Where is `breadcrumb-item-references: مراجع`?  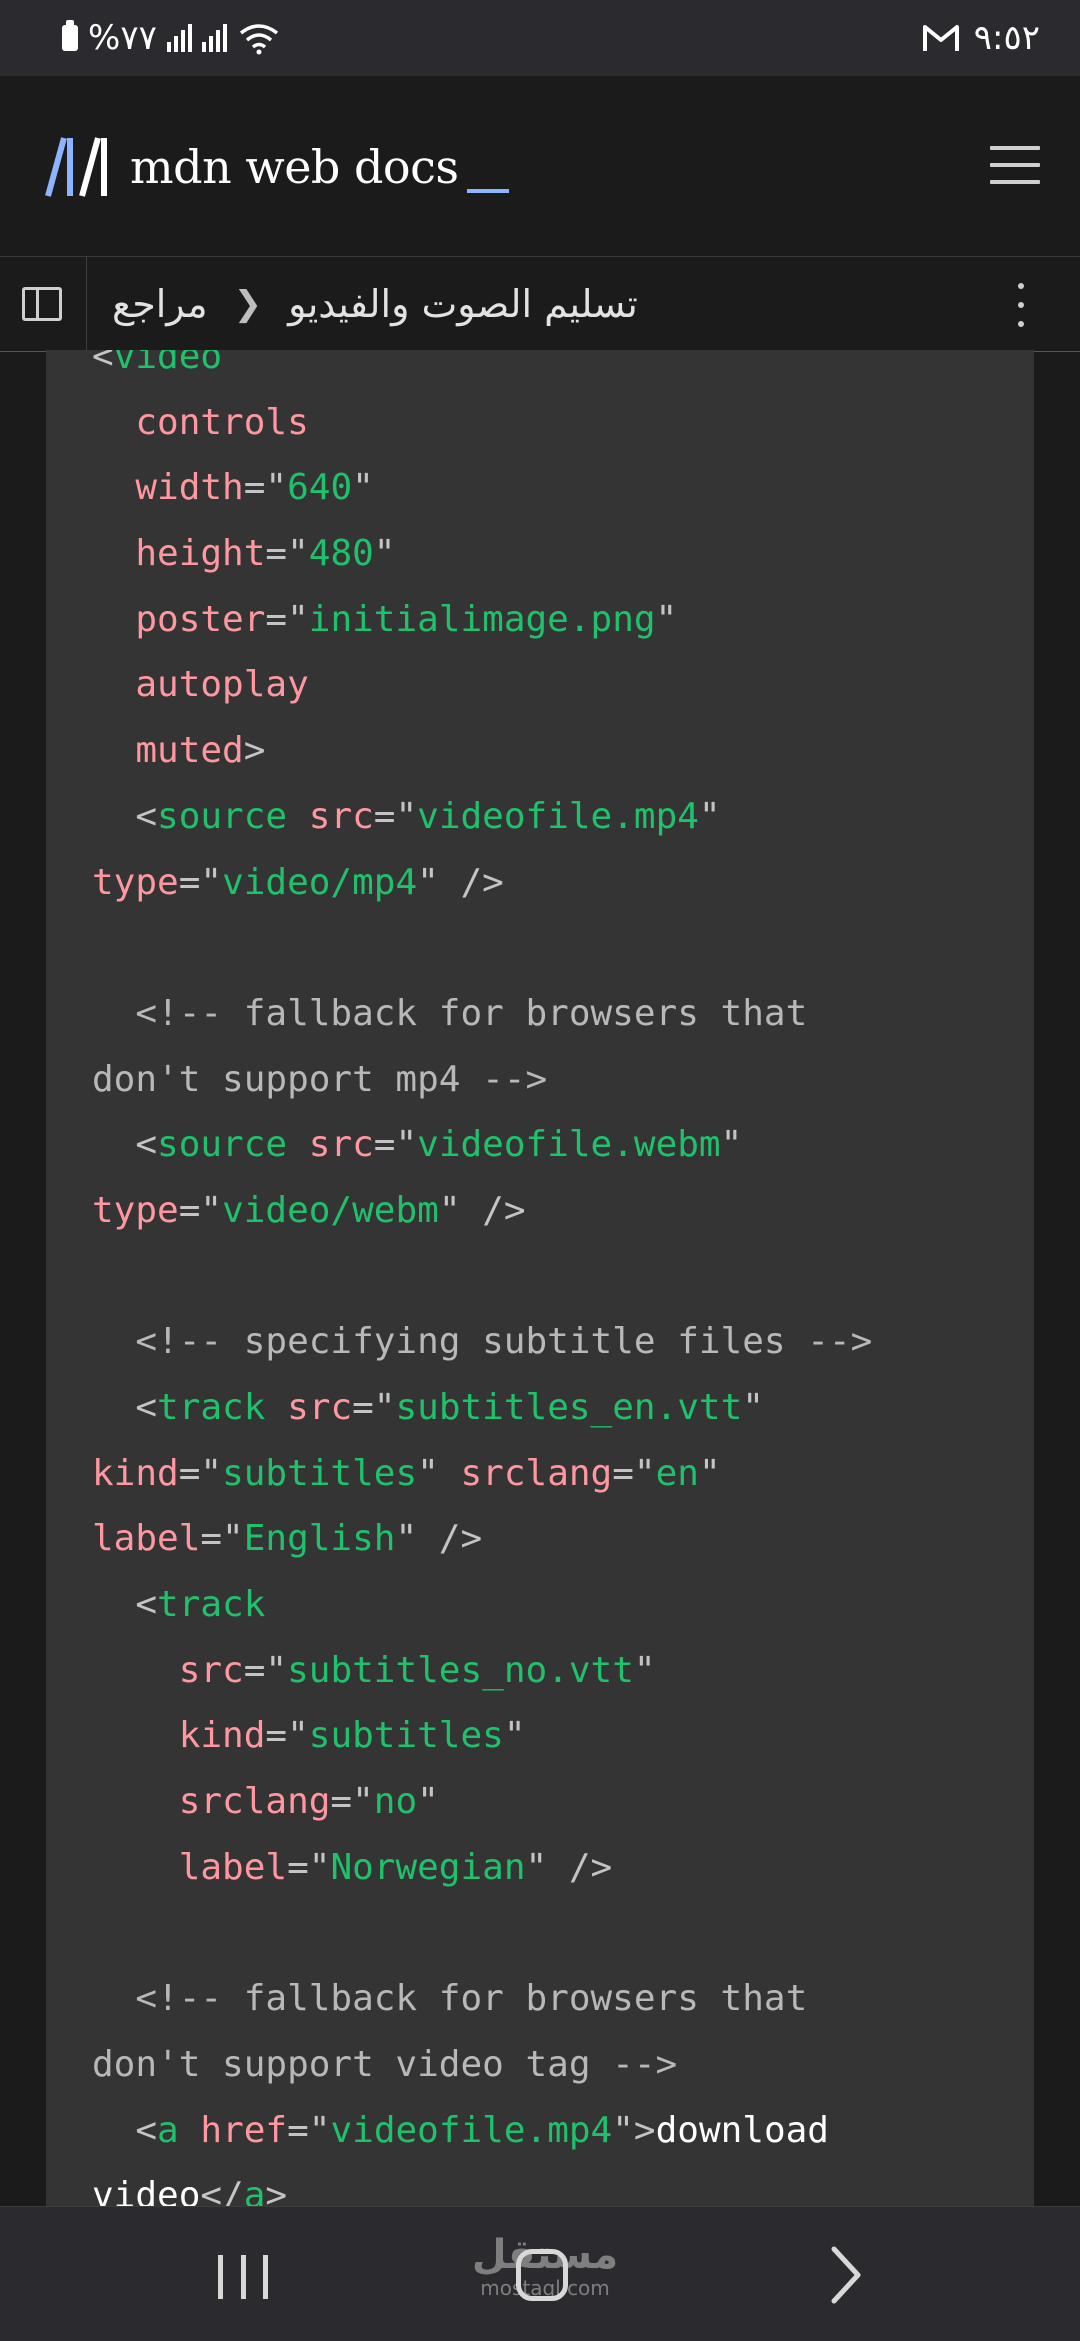
breadcrumb-item-references: مراجع is located at coordinates (160, 304).